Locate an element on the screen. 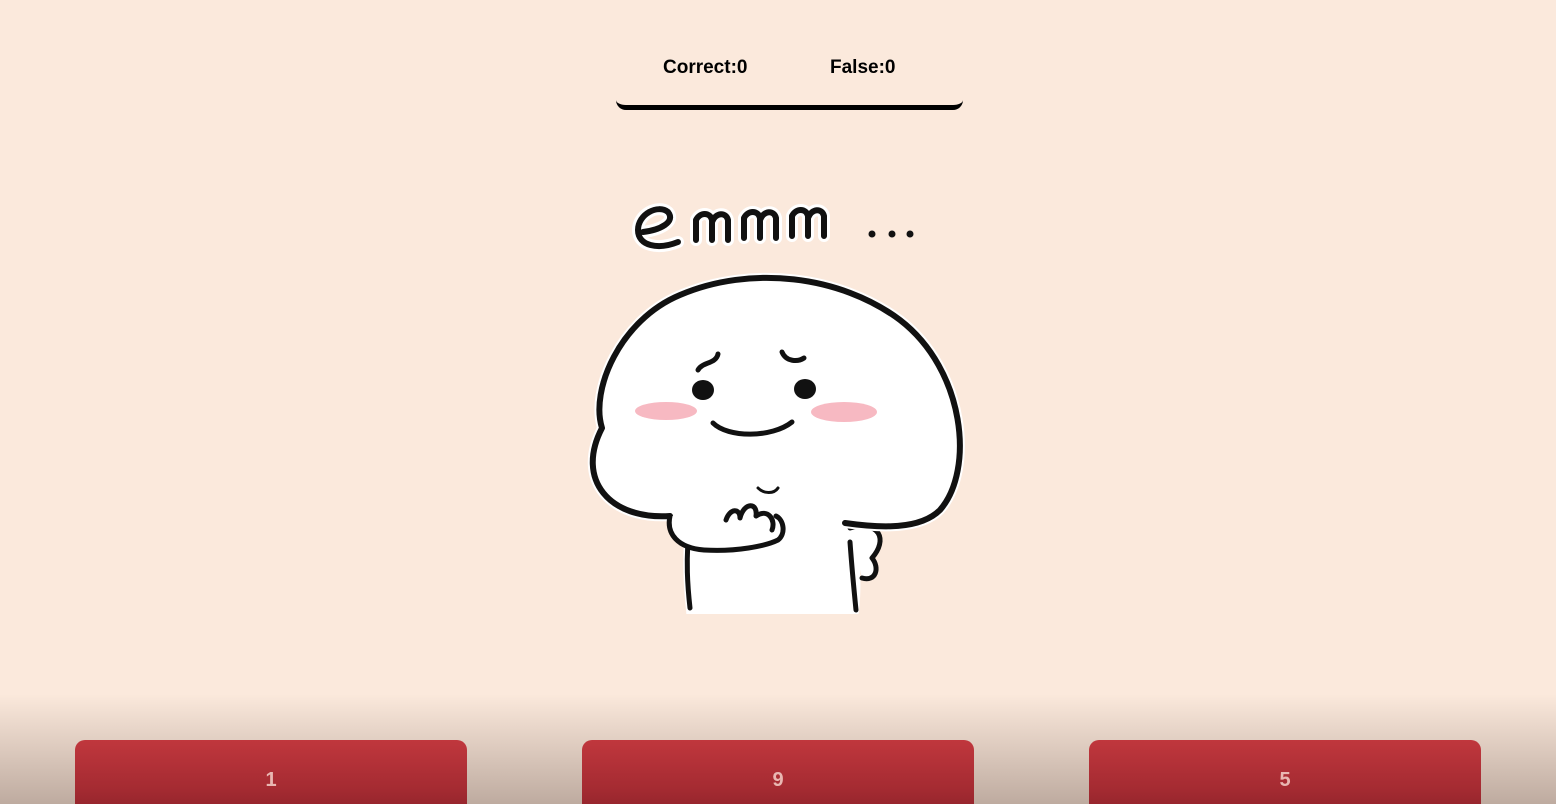 This screenshot has width=1556, height=804. answer-button-3: 5 is located at coordinates (1285, 772).